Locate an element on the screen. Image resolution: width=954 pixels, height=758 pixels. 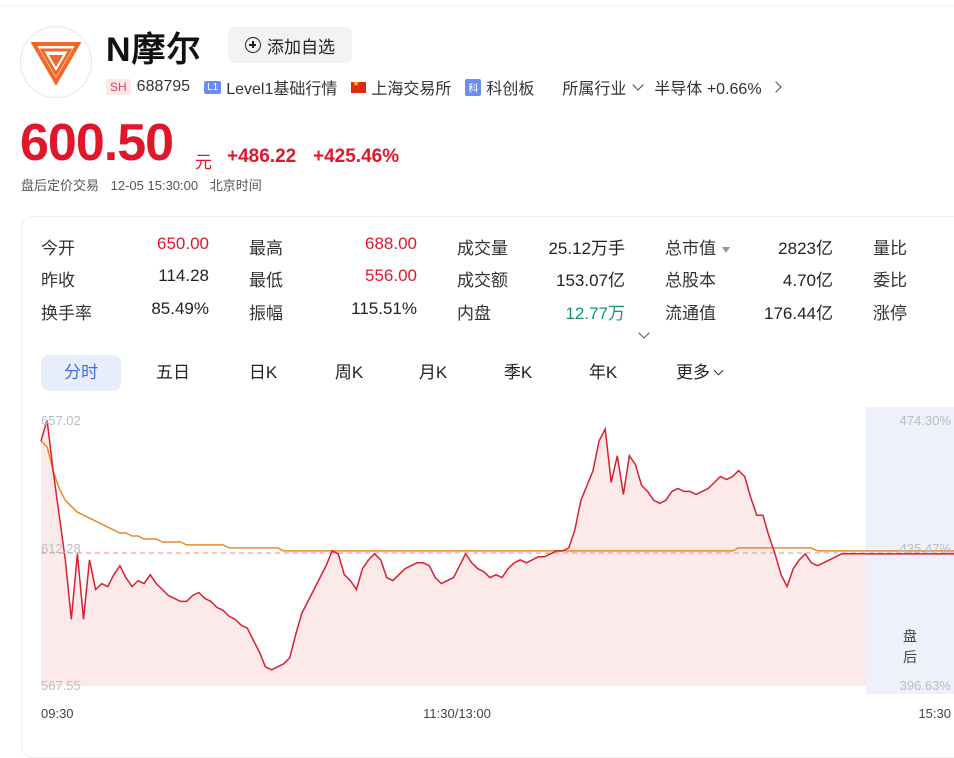
stat-value: 25.12万手 is located at coordinates (586, 248).